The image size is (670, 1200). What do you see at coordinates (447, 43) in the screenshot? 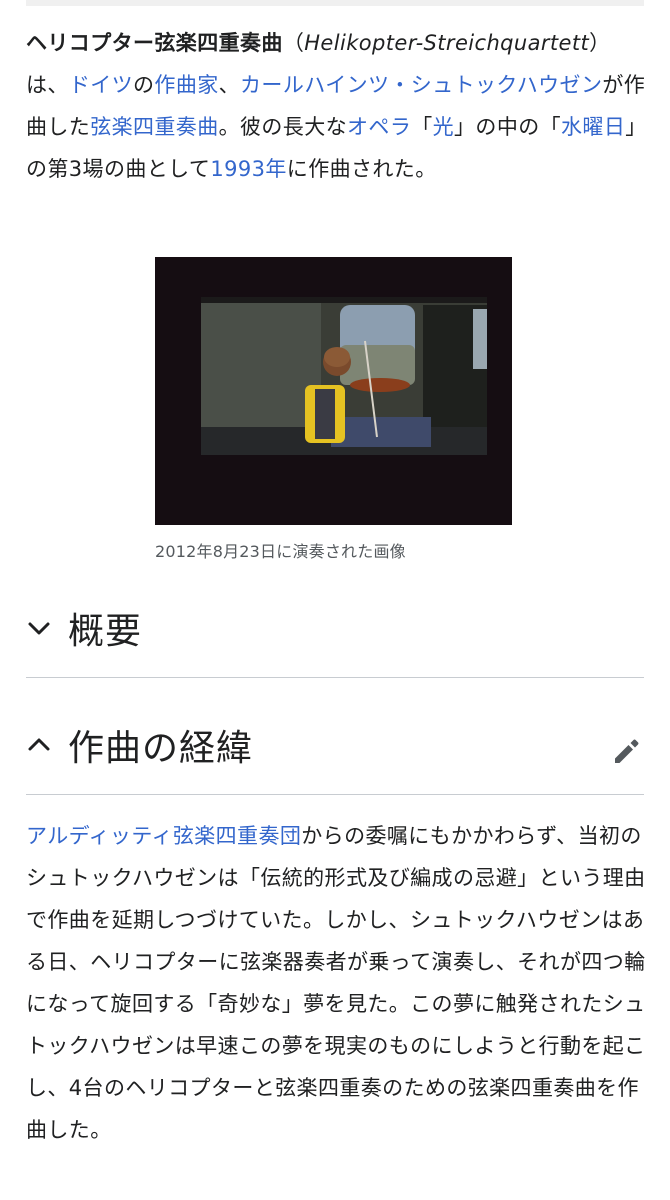
I see `original-title: Helikopter-Streichquartett` at bounding box center [447, 43].